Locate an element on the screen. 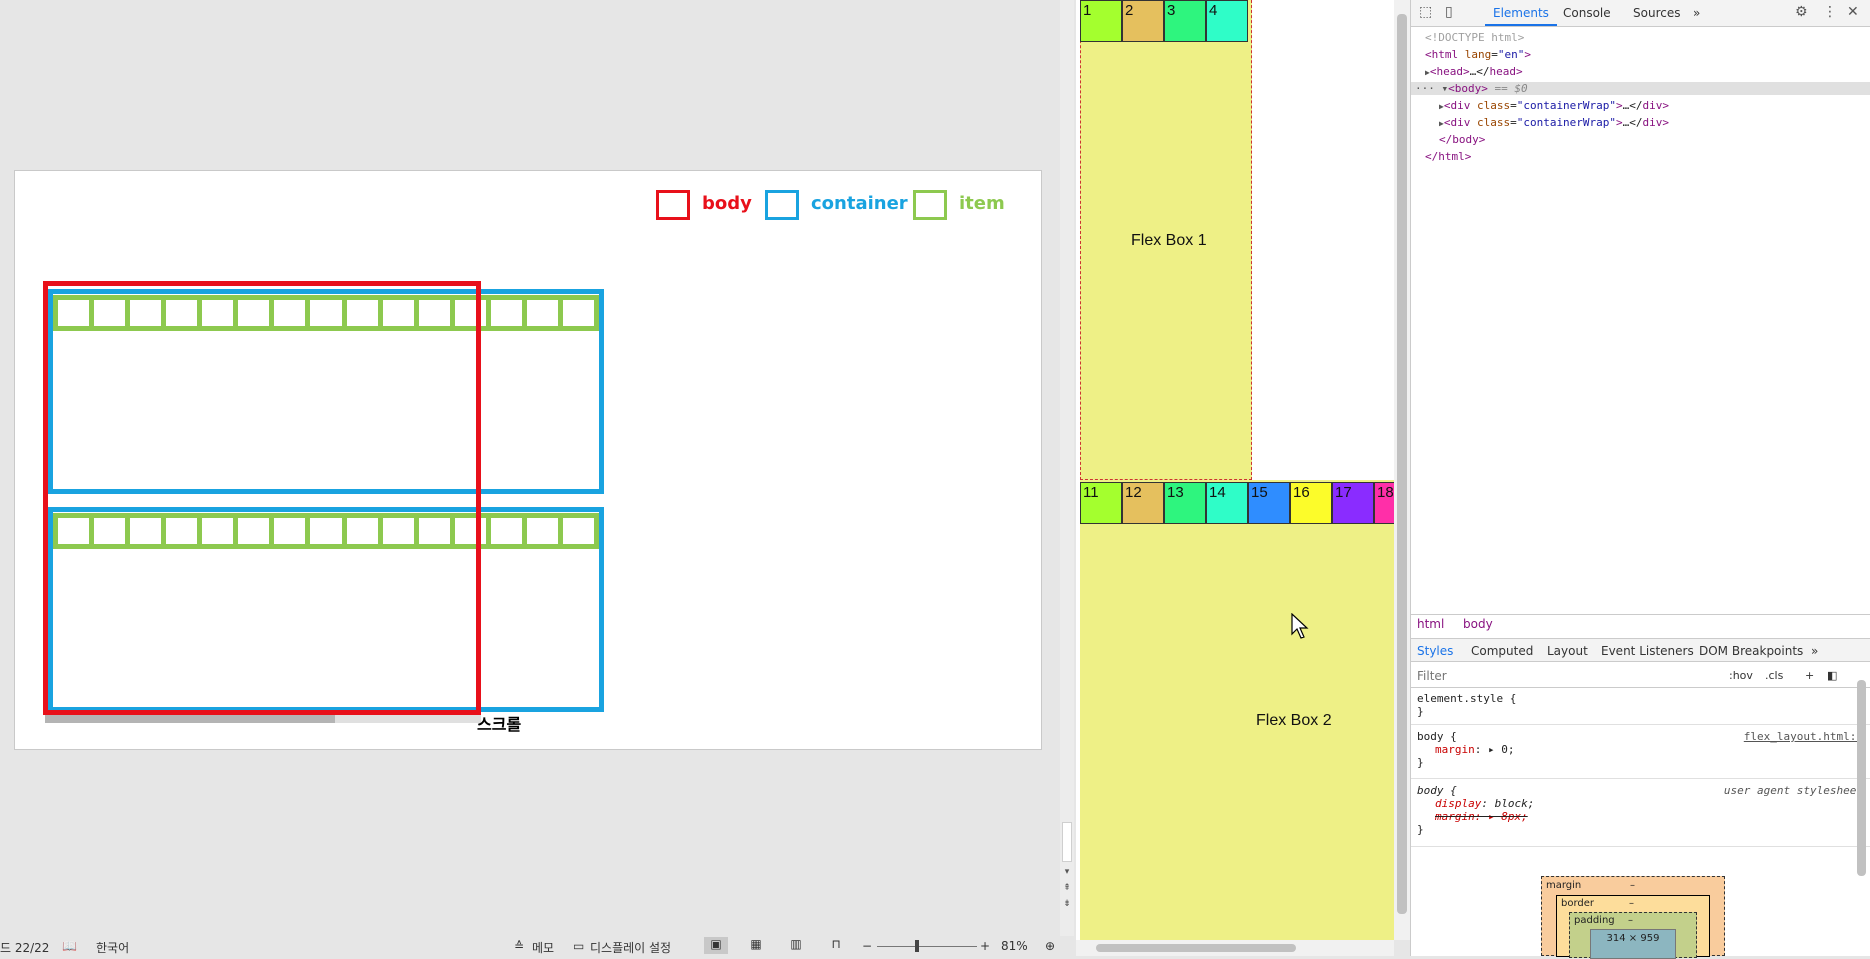  next-slide-icon: ⇟ is located at coordinates (1067, 905).